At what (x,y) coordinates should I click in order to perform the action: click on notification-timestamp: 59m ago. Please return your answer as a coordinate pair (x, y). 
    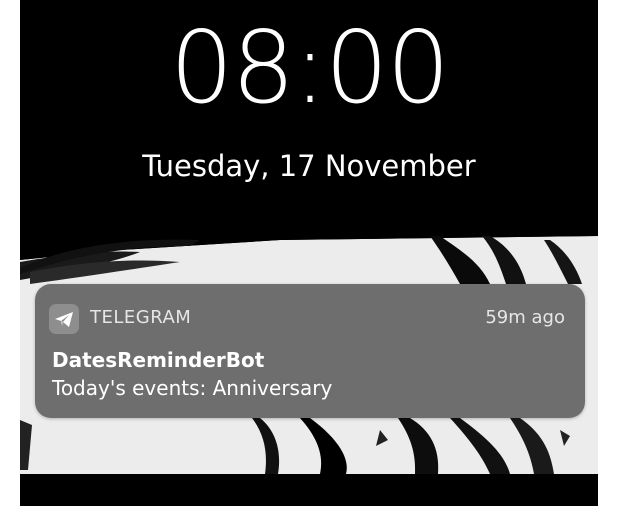
    Looking at the image, I should click on (525, 317).